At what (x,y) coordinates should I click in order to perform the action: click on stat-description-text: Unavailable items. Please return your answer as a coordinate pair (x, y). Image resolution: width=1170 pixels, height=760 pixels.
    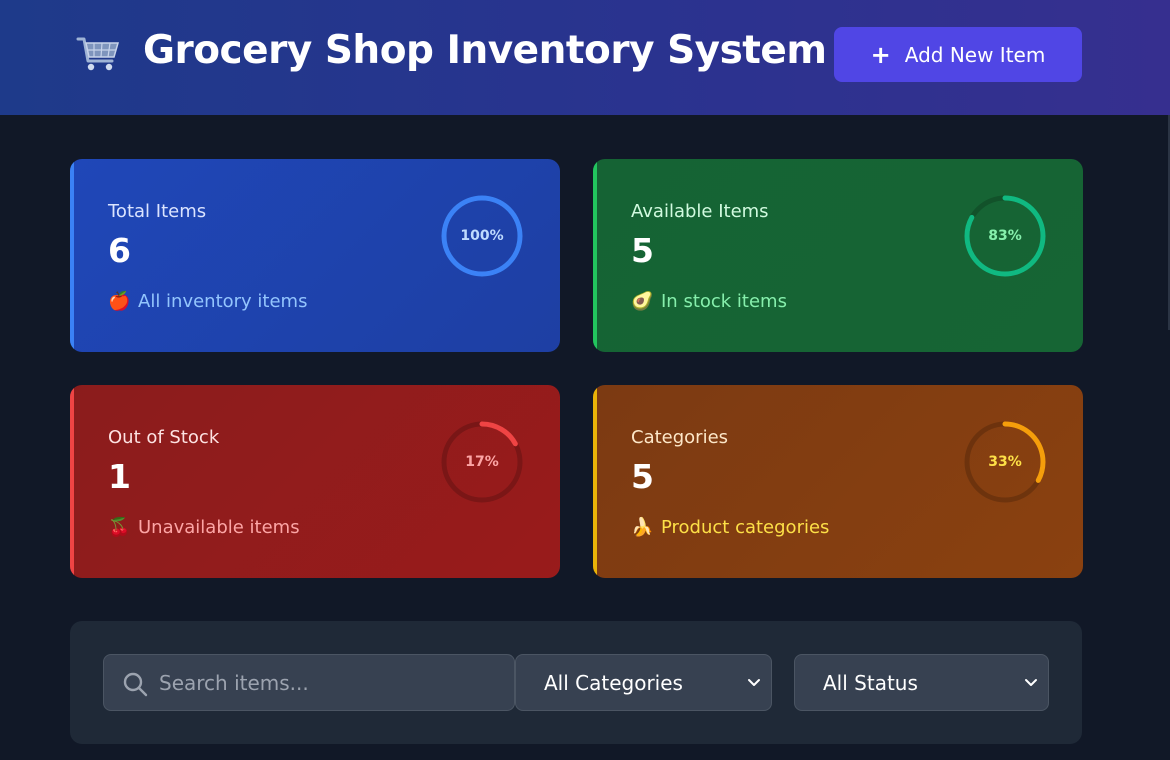
    Looking at the image, I should click on (219, 527).